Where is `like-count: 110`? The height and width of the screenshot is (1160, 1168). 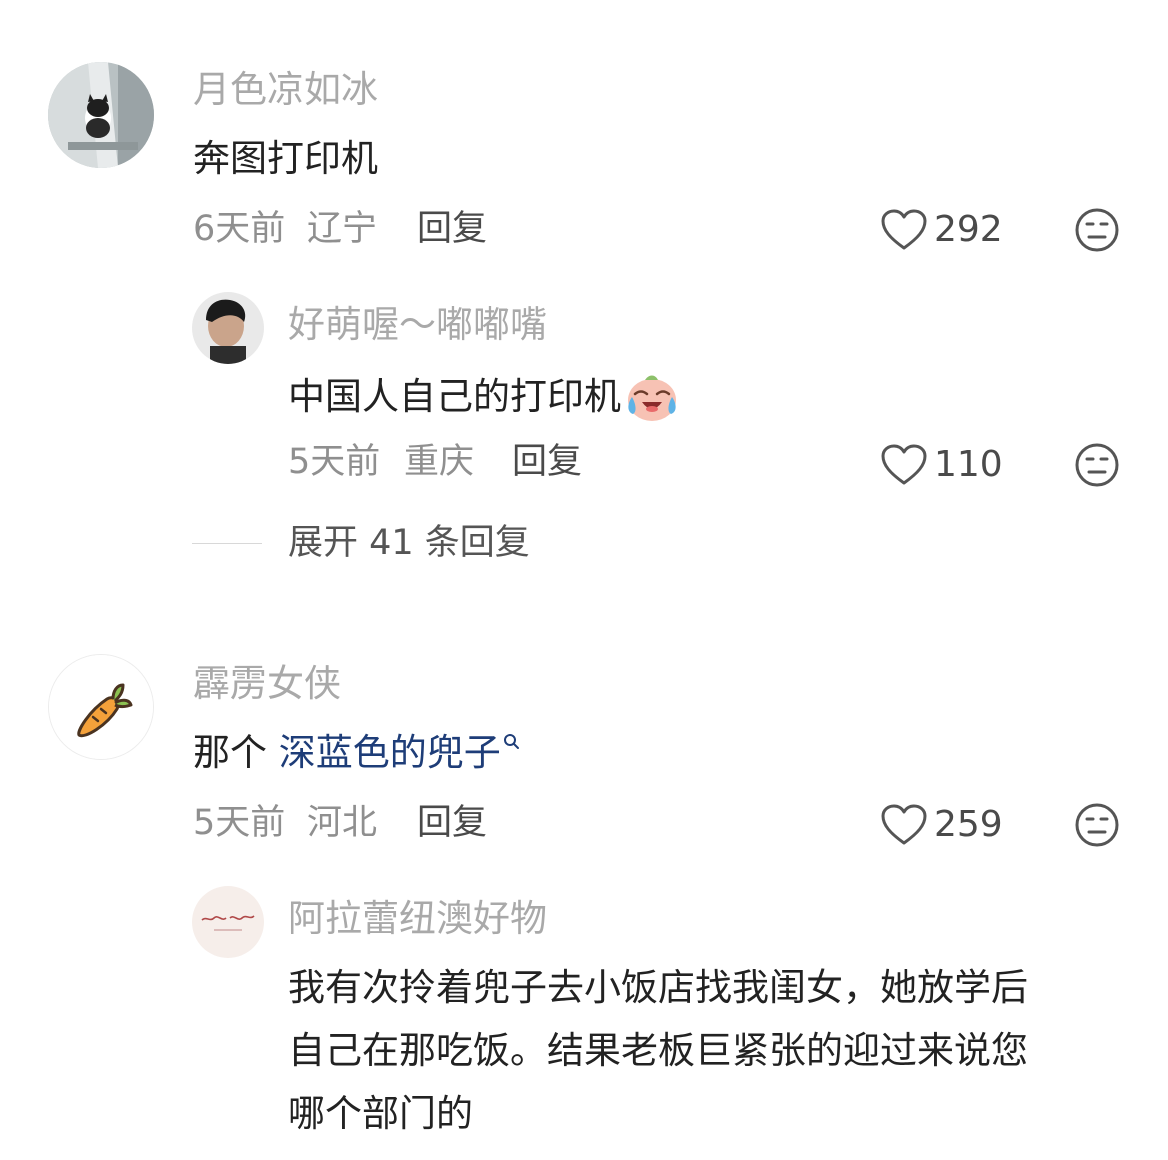 like-count: 110 is located at coordinates (968, 464).